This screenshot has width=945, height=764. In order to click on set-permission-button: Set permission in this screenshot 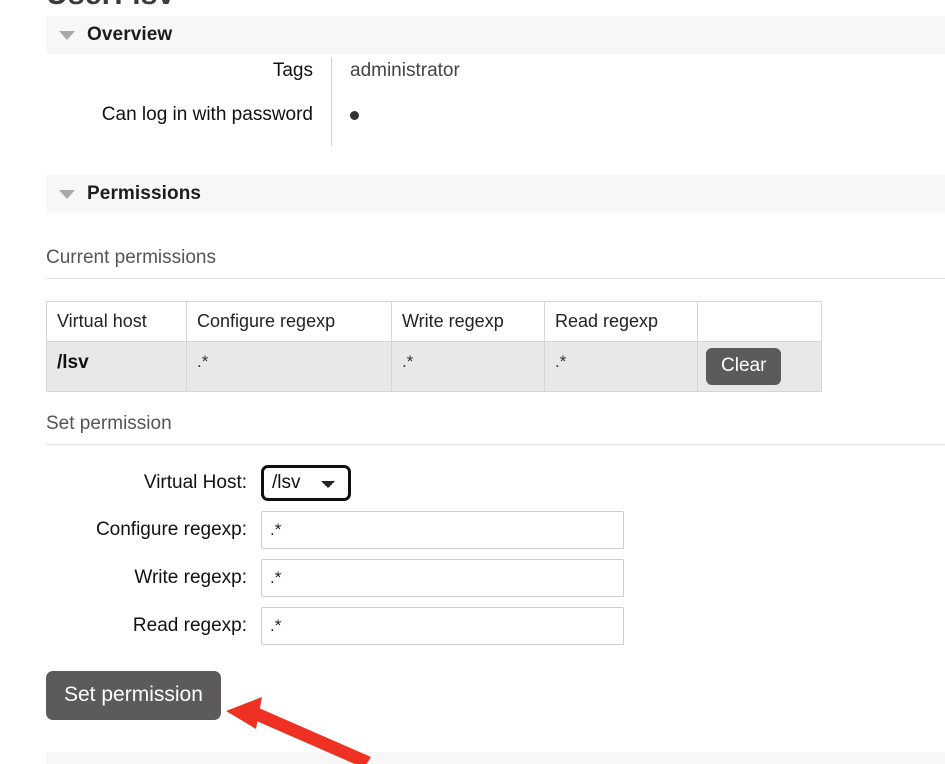, I will do `click(133, 695)`.